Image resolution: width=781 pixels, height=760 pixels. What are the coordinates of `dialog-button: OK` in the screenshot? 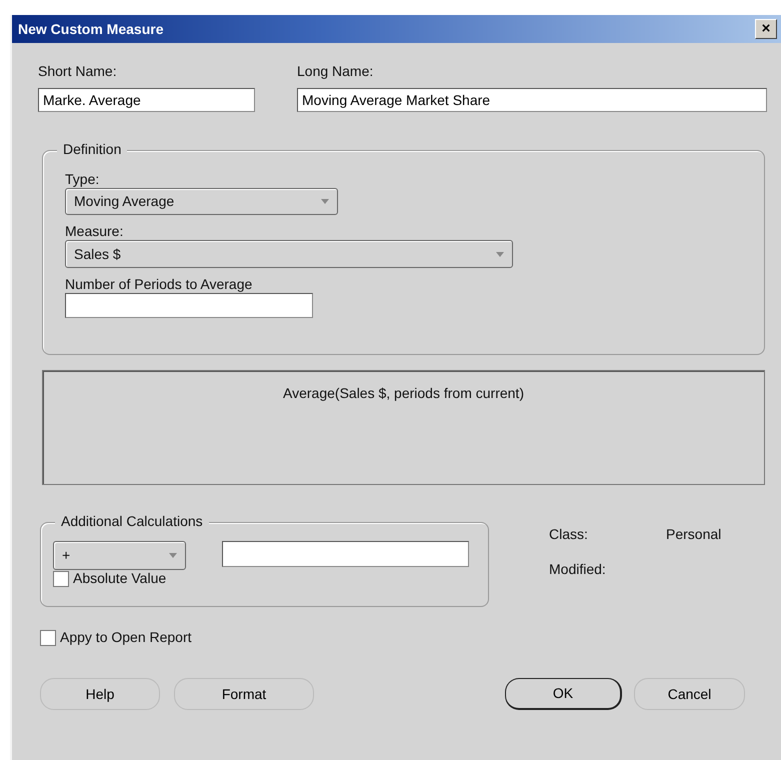 It's located at (563, 694).